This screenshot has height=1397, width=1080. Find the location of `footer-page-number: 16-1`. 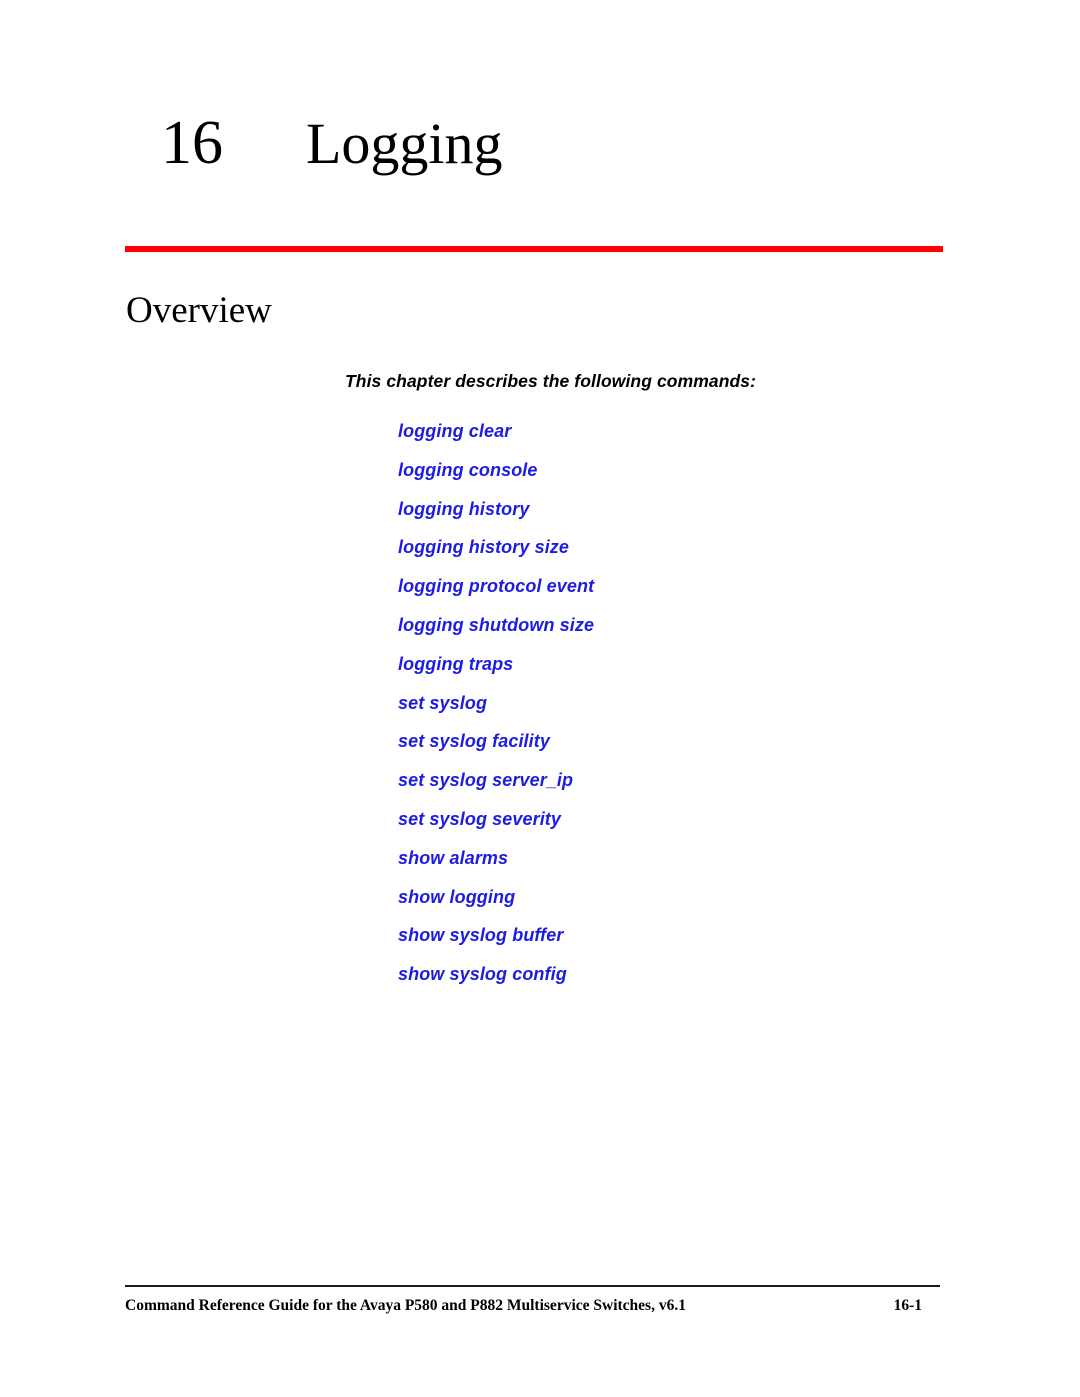

footer-page-number: 16-1 is located at coordinates (907, 1305).